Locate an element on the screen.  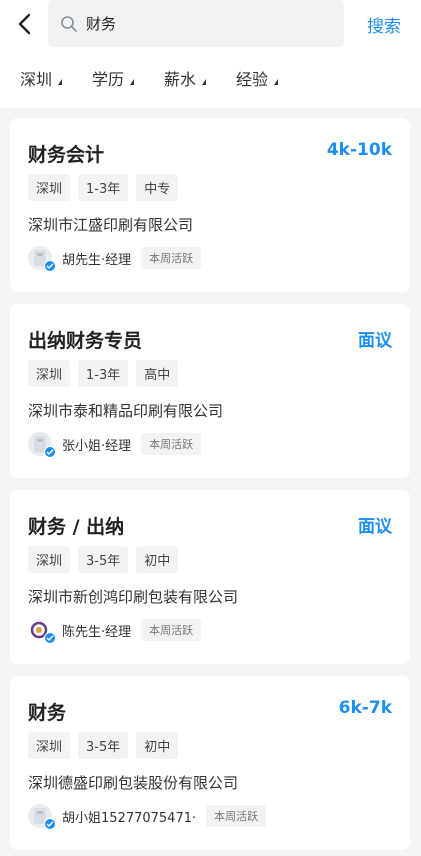
search-input is located at coordinates (206, 23).